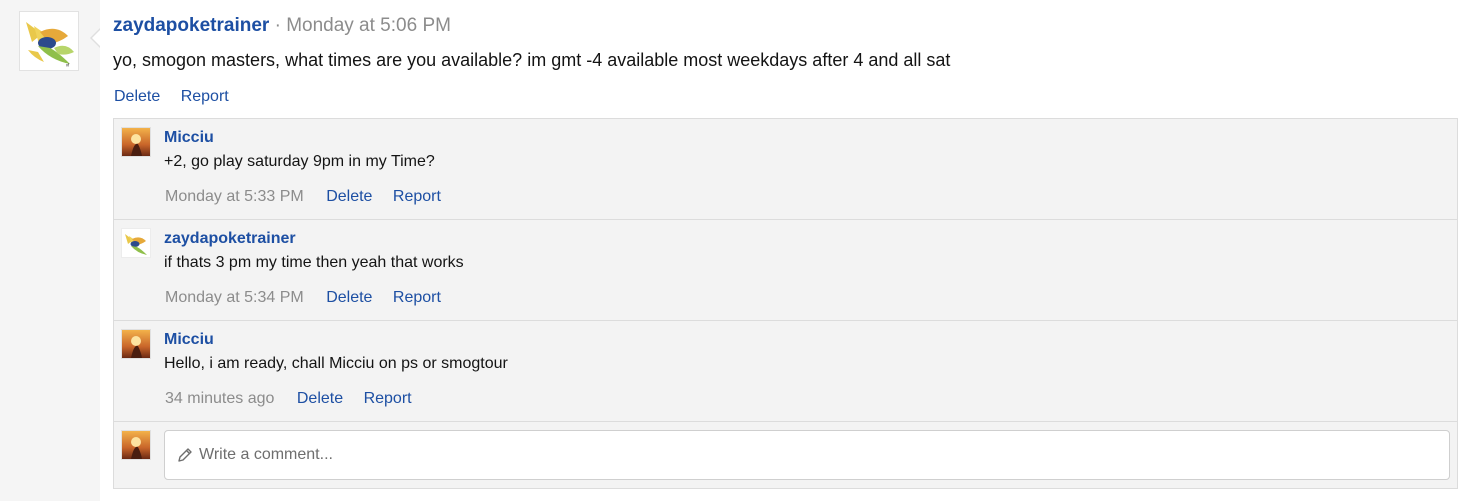  Describe the element at coordinates (288, 399) in the screenshot. I see `comment-meta: 34 minutes ago Delete Report` at that location.